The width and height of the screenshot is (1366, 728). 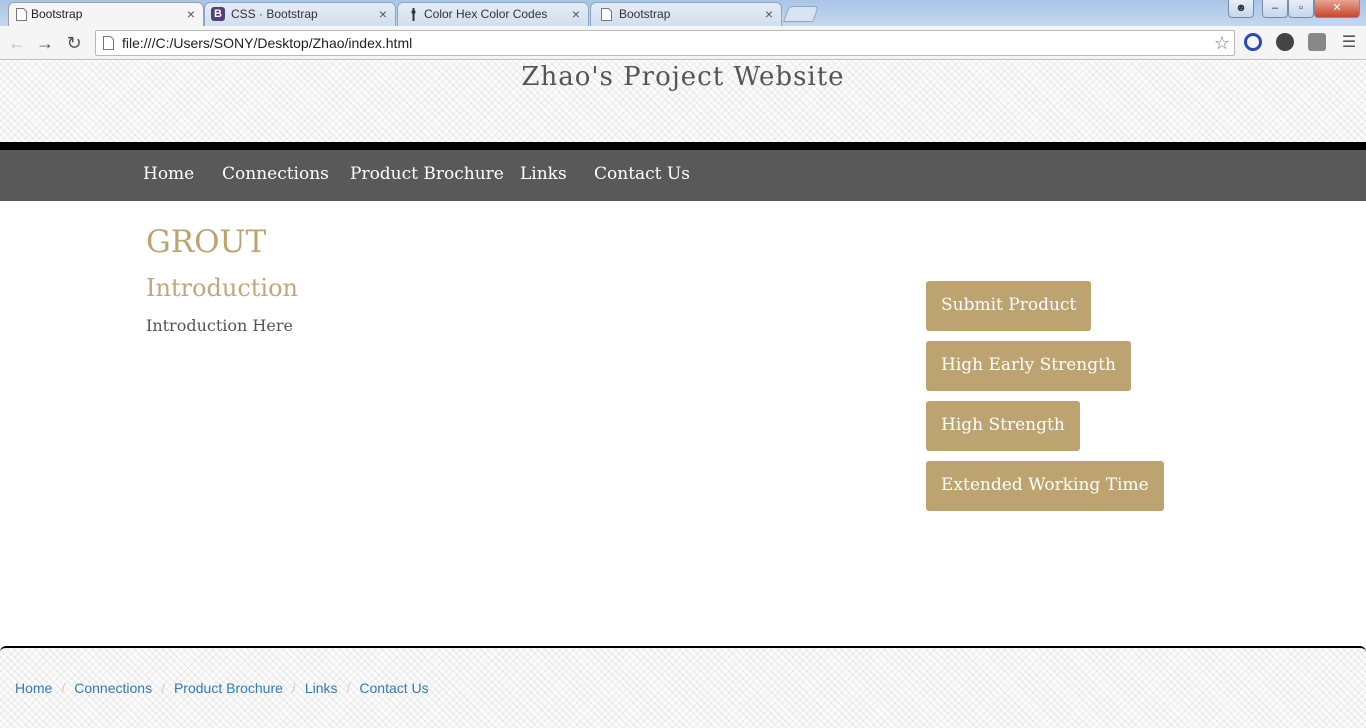 I want to click on tab-css-bootstrap: B CSS · Bootstrap ×, so click(x=300, y=14).